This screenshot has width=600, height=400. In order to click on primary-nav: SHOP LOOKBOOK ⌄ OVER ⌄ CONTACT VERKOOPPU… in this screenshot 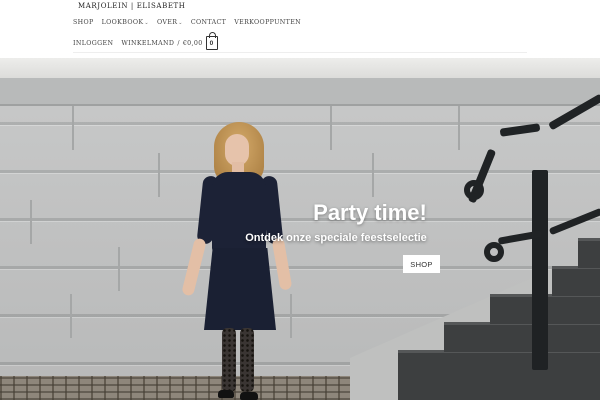, I will do `click(191, 22)`.